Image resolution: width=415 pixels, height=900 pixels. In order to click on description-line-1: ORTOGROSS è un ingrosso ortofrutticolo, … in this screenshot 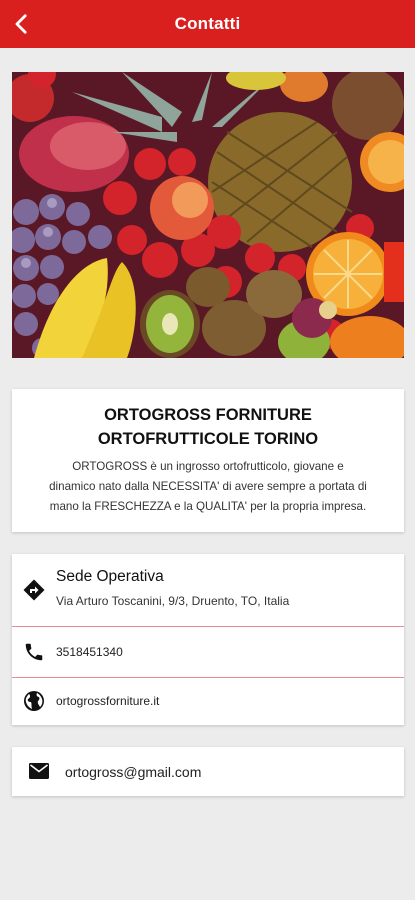, I will do `click(208, 466)`.